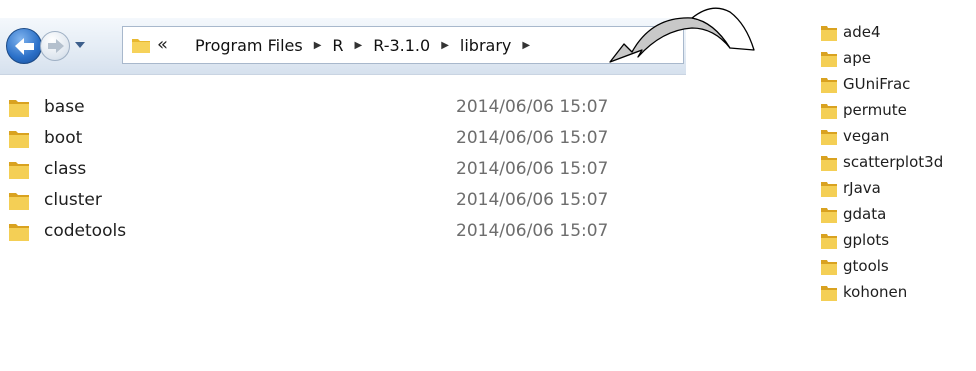 The image size is (976, 371). I want to click on forward-arrow-icon, so click(56, 46).